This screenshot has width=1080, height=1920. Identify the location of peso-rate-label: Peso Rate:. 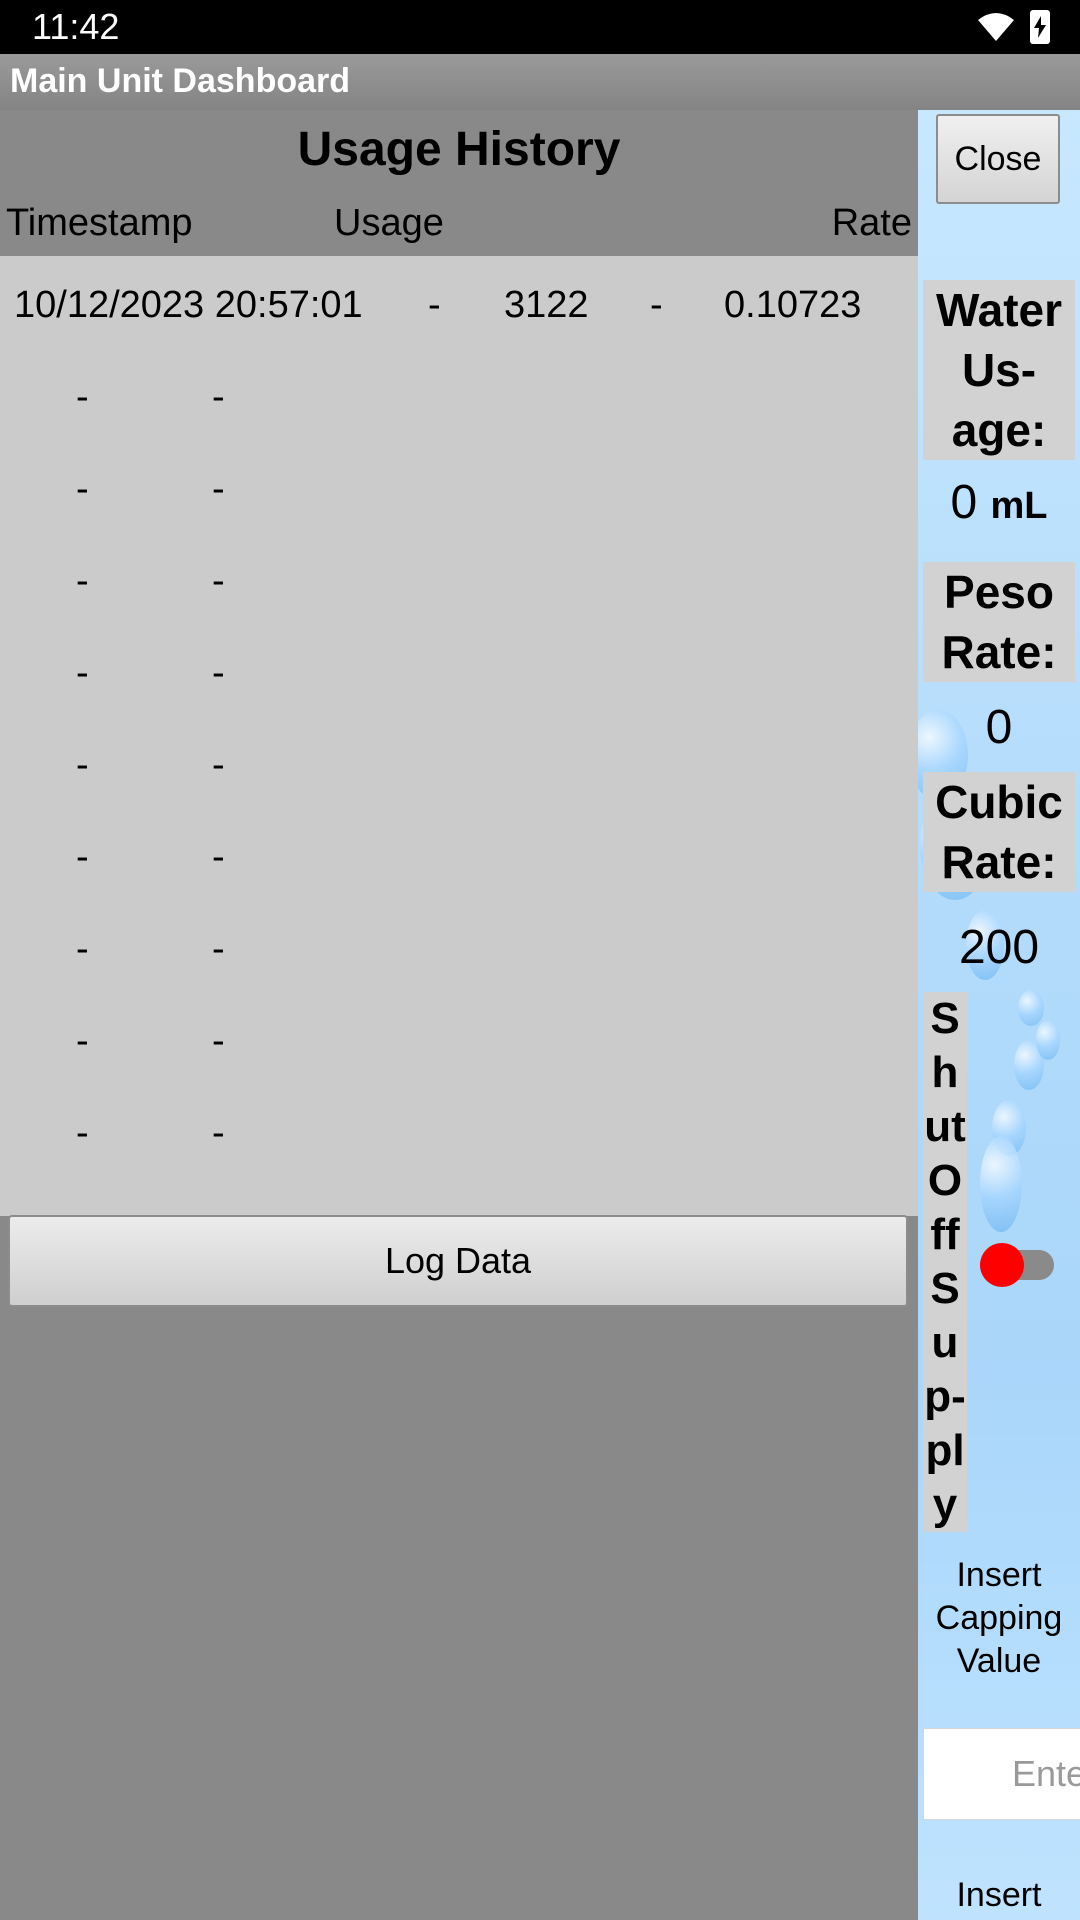
(999, 622).